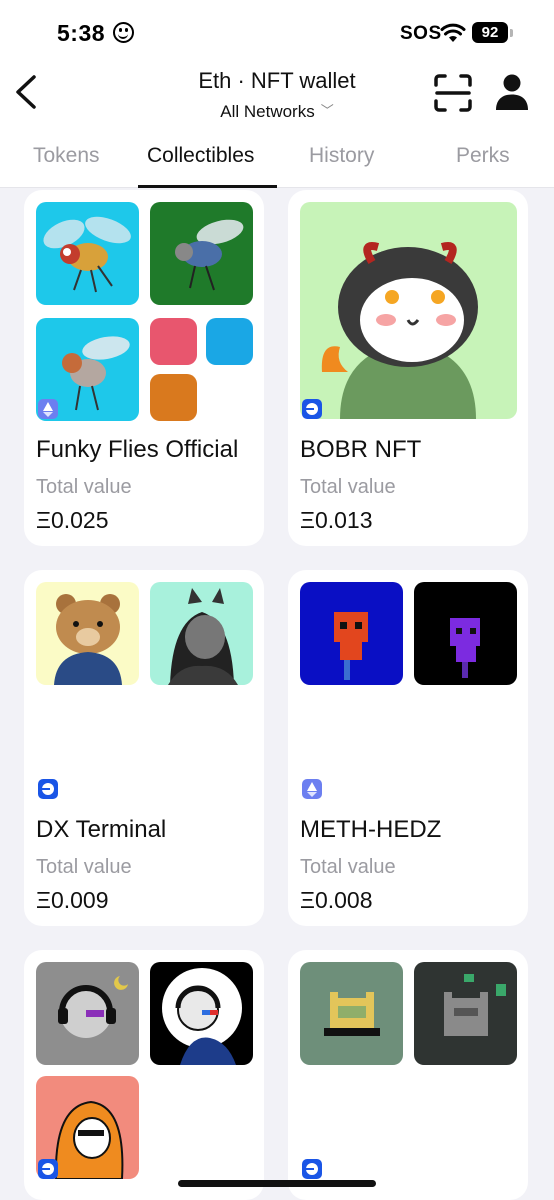  I want to click on battery-indicator: 92, so click(490, 32).